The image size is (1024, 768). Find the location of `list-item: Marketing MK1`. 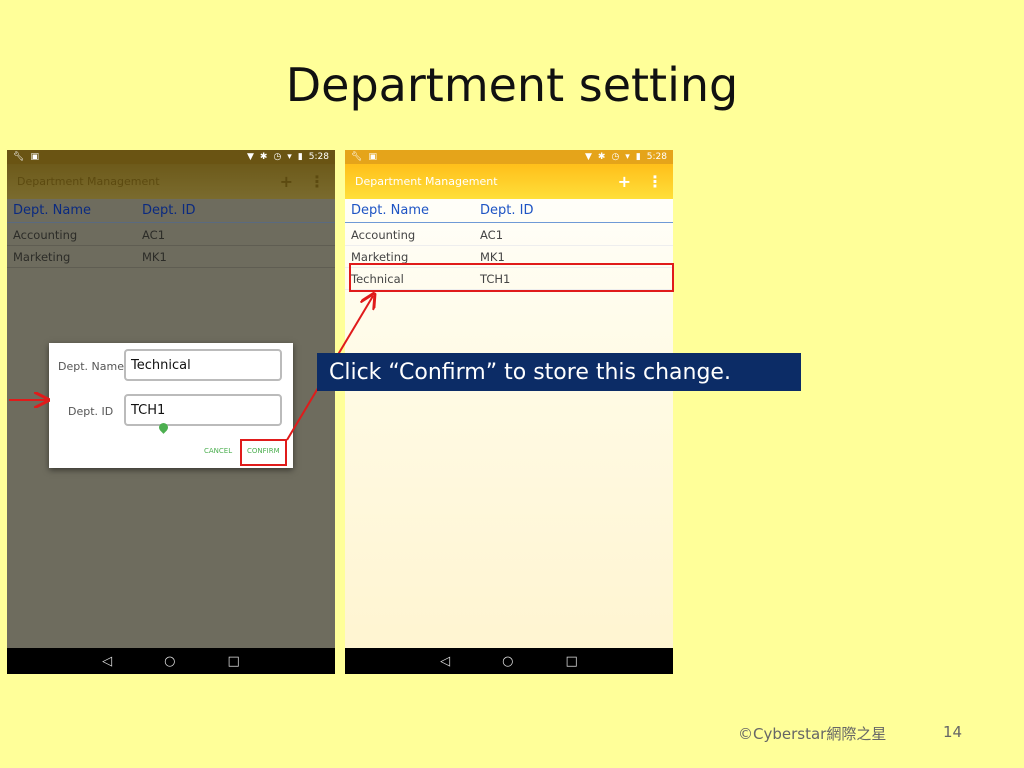

list-item: Marketing MK1 is located at coordinates (171, 257).